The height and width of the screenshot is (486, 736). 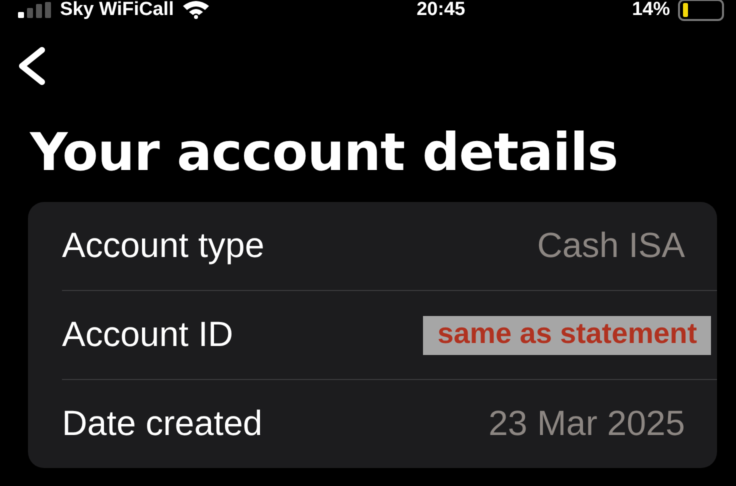 What do you see at coordinates (701, 10) in the screenshot?
I see `battery-icon` at bounding box center [701, 10].